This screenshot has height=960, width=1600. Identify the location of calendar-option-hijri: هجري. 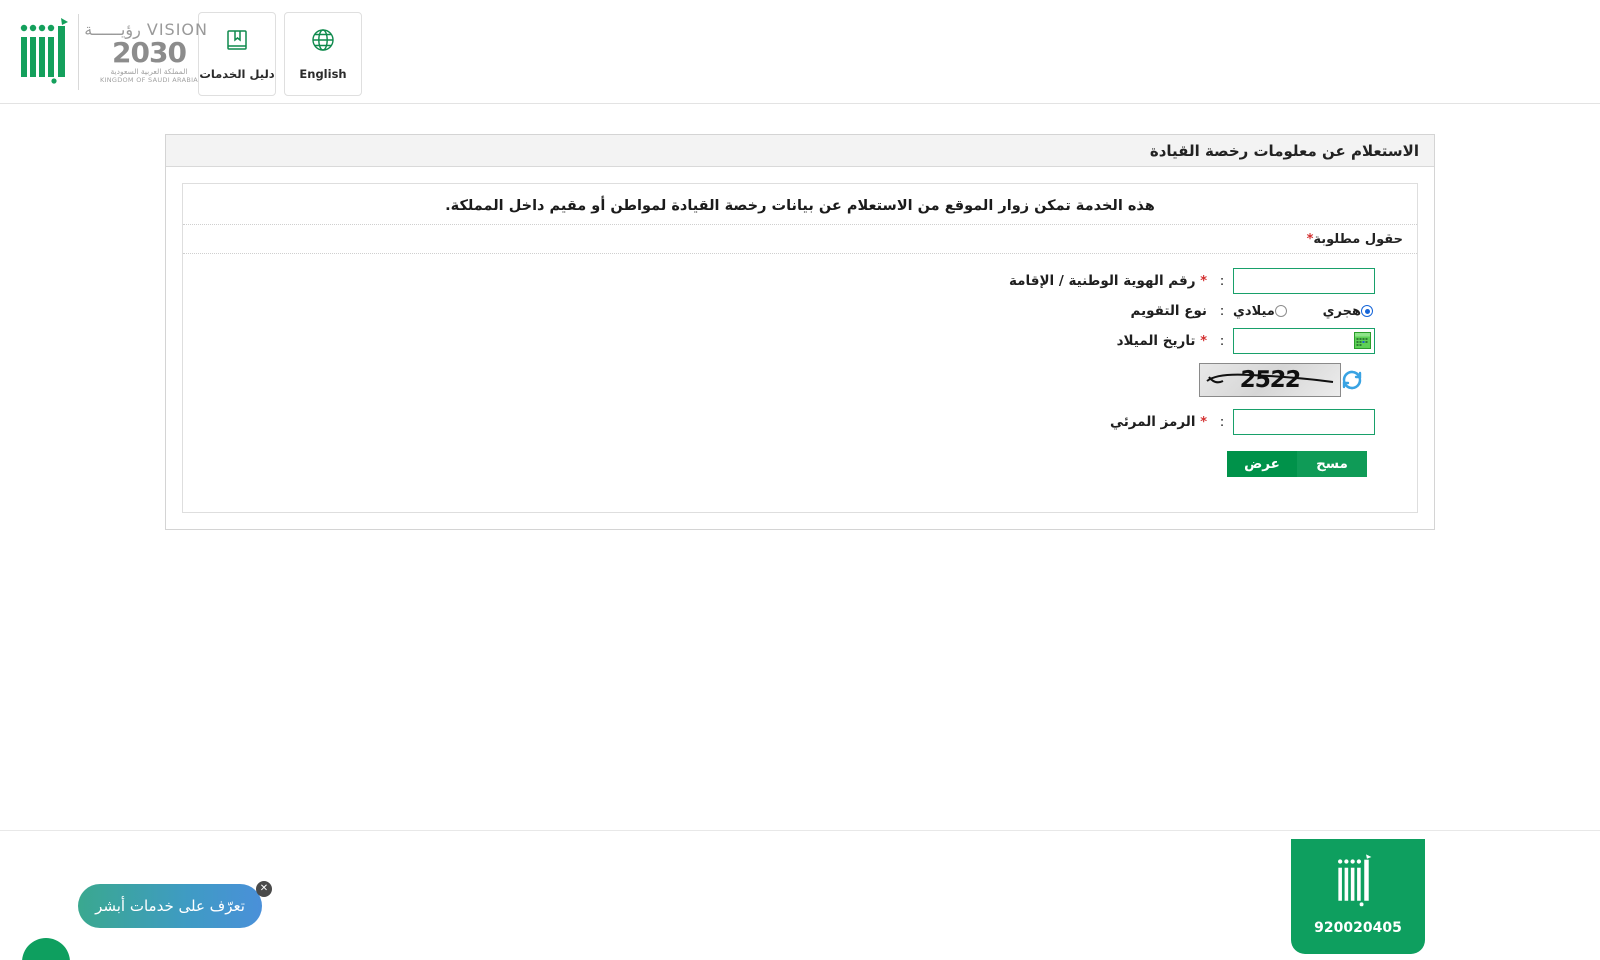
(1349, 311).